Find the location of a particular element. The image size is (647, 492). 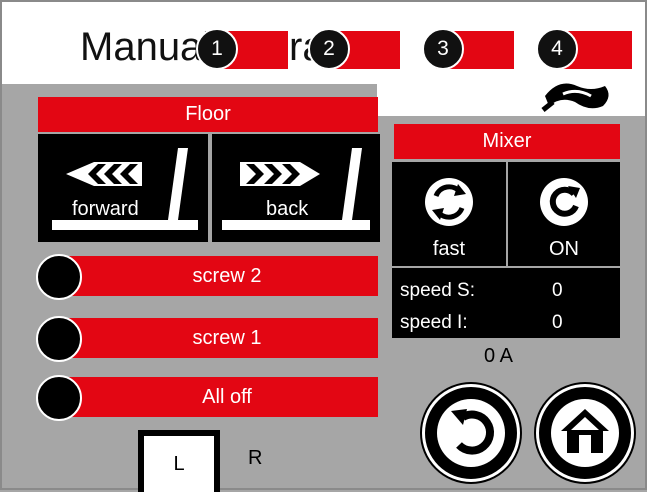

screw-2-label: screw 2 is located at coordinates (217, 276).